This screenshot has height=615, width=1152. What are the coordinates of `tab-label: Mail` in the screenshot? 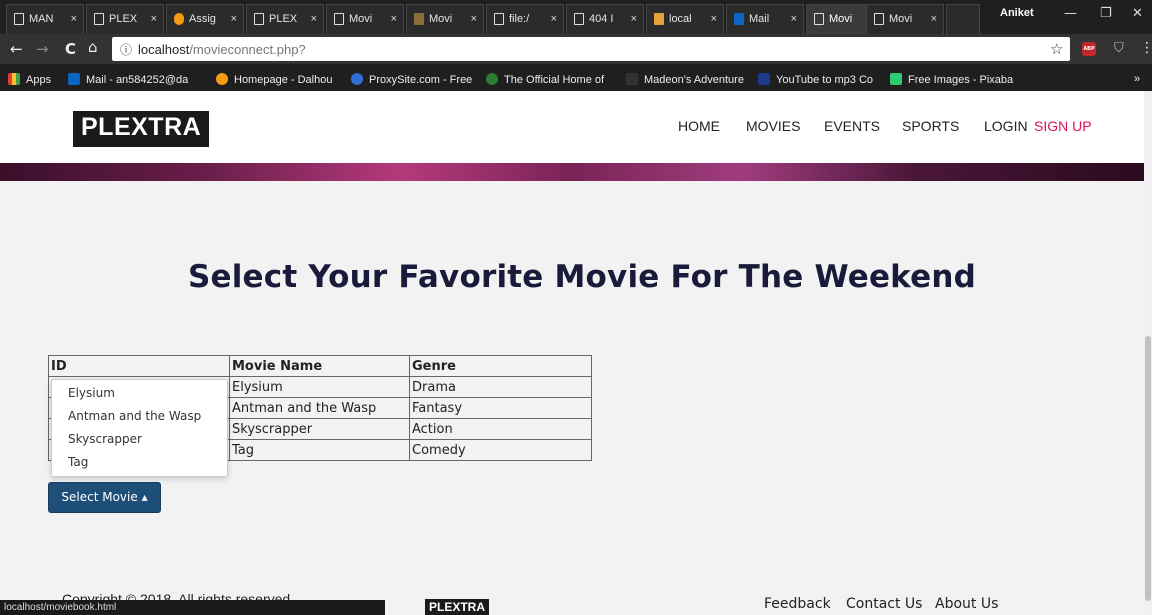 It's located at (759, 19).